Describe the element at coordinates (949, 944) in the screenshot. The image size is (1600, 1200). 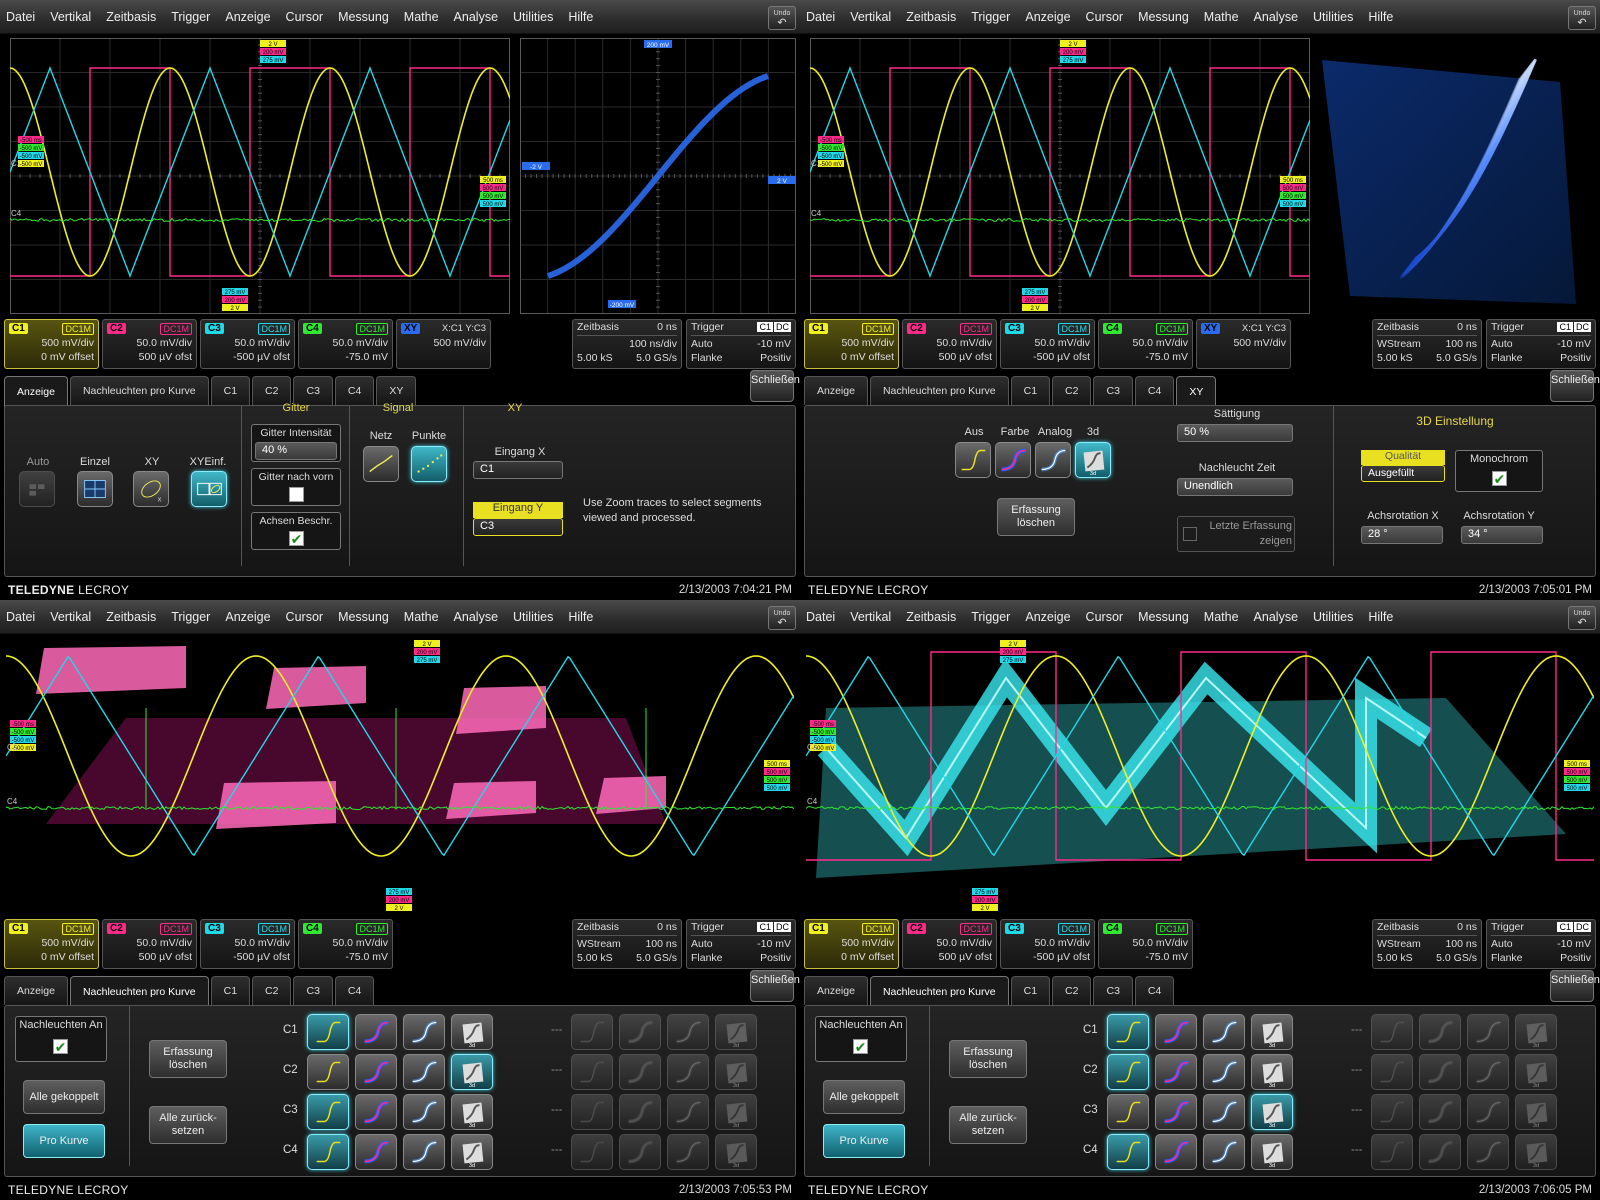
I see `channel-card-c2: C2 DC1M 50.0 mV/div 500 µV ofst` at that location.